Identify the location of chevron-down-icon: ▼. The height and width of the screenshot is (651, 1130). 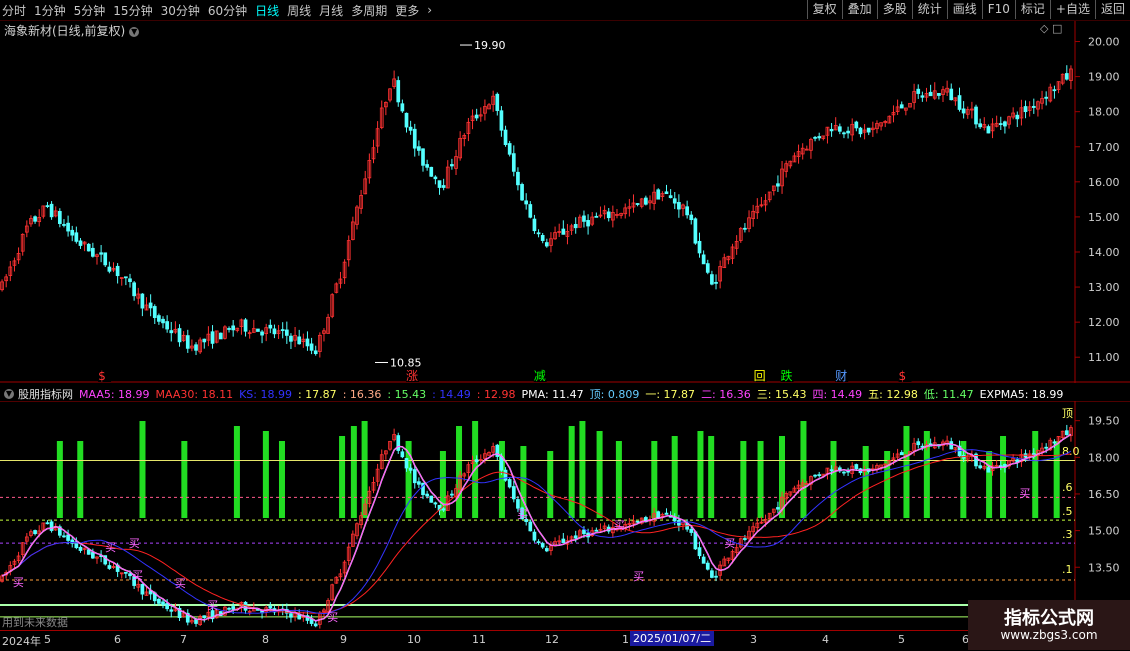
(134, 31).